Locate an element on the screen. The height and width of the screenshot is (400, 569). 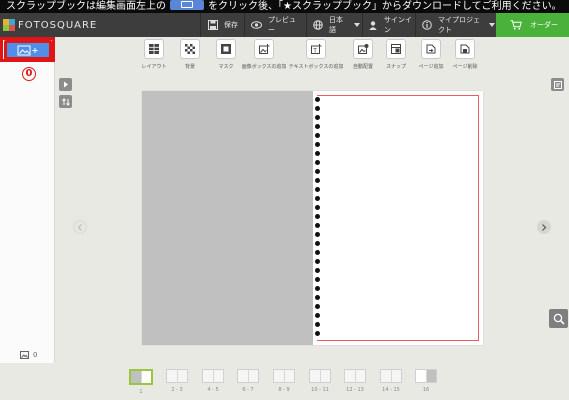
page-thumb-14-15: 14 - 15 is located at coordinates (391, 381).